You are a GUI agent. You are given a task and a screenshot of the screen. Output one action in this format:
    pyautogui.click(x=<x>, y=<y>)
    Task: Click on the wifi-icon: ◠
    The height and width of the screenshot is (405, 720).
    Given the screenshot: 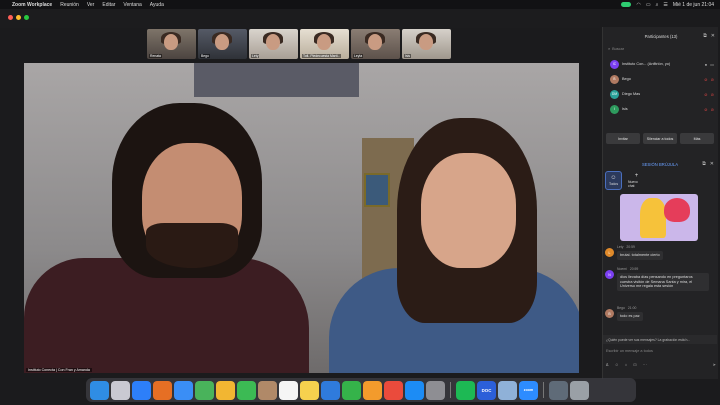 What is the action you would take?
    pyautogui.click(x=638, y=5)
    